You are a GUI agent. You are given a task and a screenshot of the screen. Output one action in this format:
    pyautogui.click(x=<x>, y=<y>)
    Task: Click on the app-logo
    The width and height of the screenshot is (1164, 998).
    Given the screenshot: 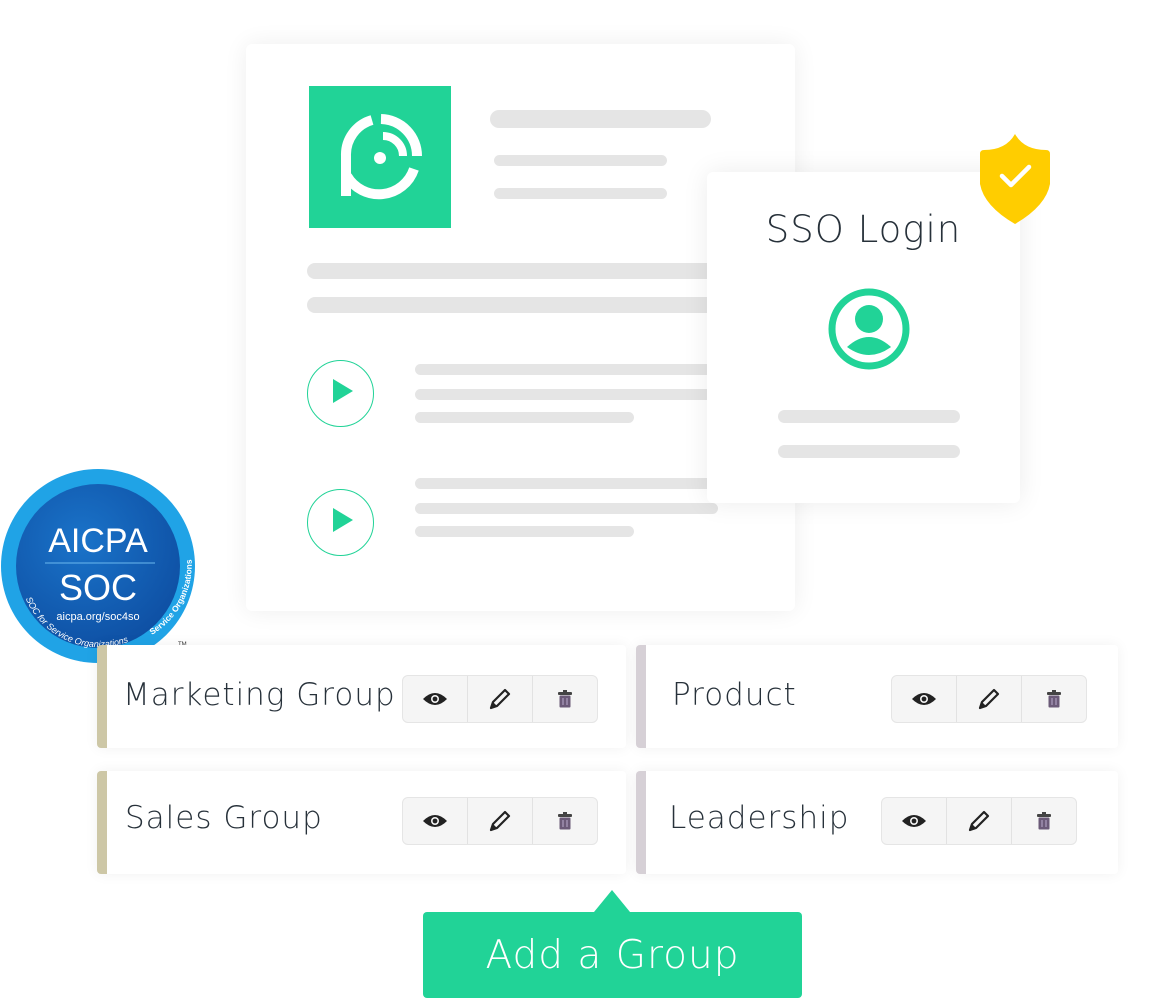 What is the action you would take?
    pyautogui.click(x=380, y=157)
    